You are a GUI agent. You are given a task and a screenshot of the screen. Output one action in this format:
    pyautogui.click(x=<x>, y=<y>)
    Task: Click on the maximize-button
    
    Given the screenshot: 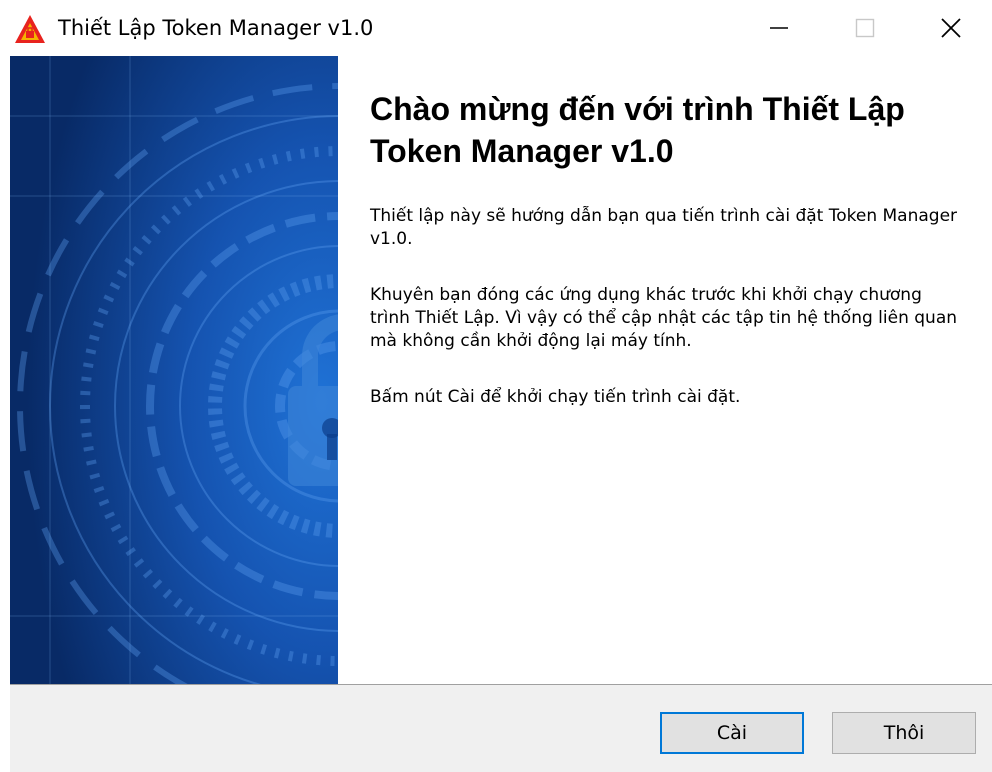 What is the action you would take?
    pyautogui.click(x=865, y=28)
    